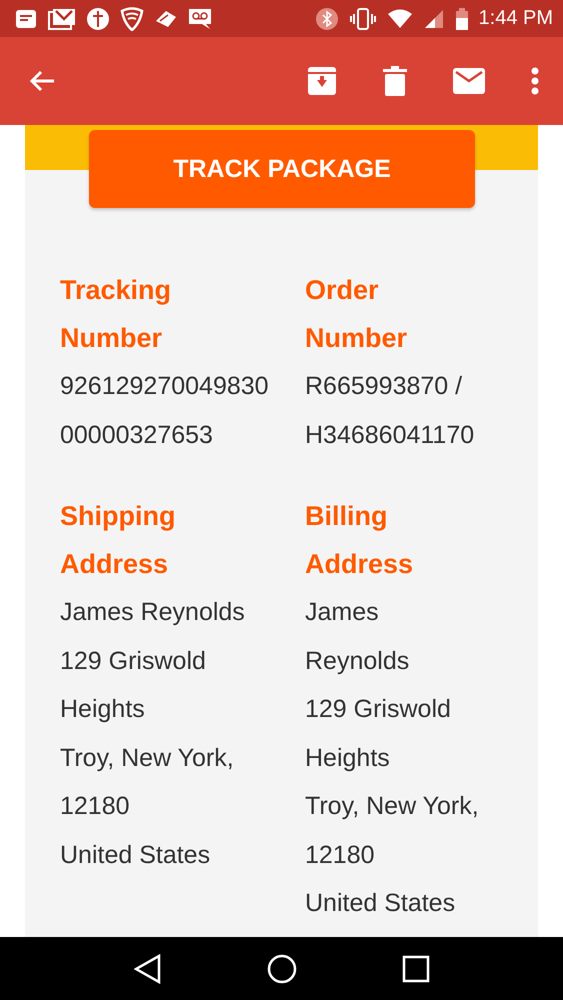 The width and height of the screenshot is (563, 1000). Describe the element at coordinates (342, 290) in the screenshot. I see `section-heading: Order` at that location.